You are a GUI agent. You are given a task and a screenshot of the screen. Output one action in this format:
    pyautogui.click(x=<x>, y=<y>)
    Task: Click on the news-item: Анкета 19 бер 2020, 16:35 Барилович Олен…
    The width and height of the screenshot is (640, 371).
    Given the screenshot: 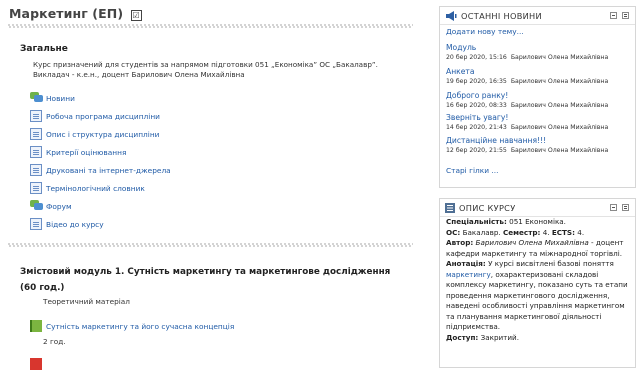 What is the action you would take?
    pyautogui.click(x=538, y=76)
    